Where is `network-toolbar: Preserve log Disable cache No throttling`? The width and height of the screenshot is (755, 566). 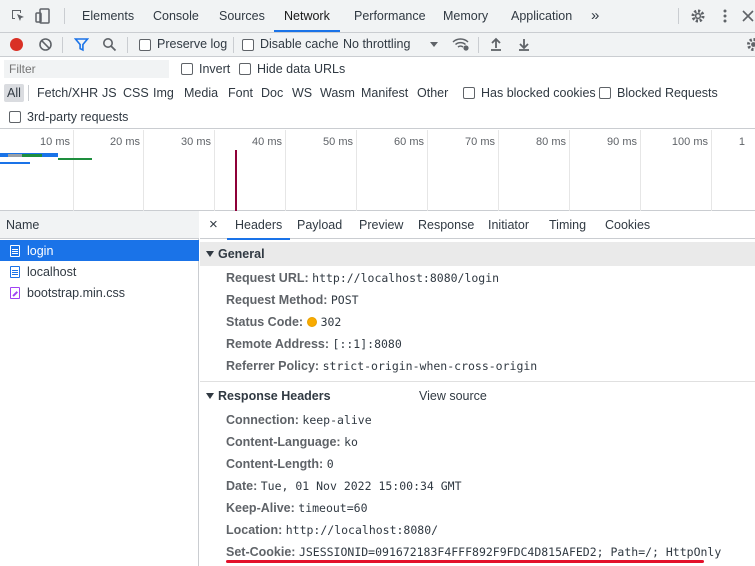
network-toolbar: Preserve log Disable cache No throttling is located at coordinates (377, 45).